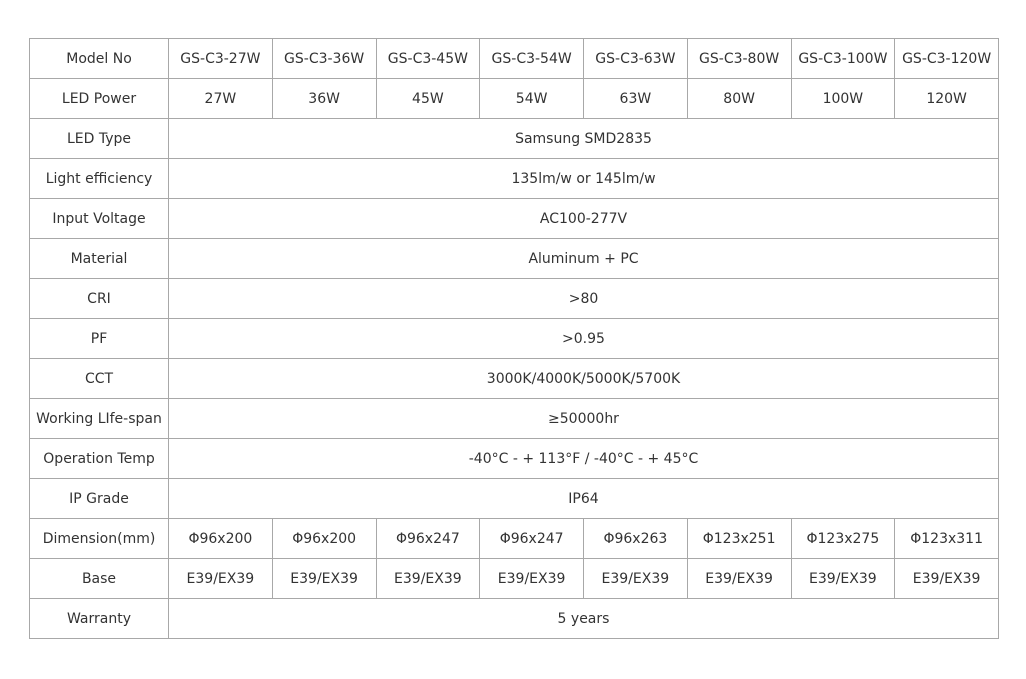 The width and height of the screenshot is (1026, 679). What do you see at coordinates (635, 58) in the screenshot?
I see `model-cell: GS-C3-63W` at bounding box center [635, 58].